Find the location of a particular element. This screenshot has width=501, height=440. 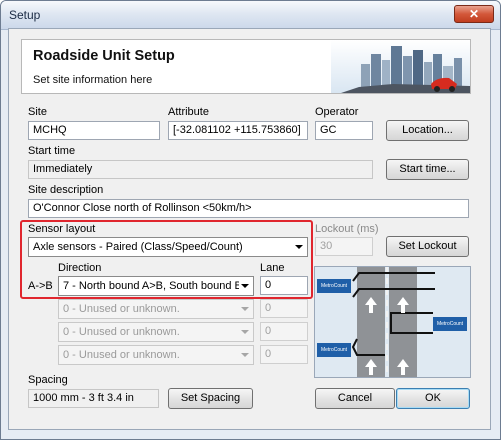

operator-label: Operator is located at coordinates (337, 112).